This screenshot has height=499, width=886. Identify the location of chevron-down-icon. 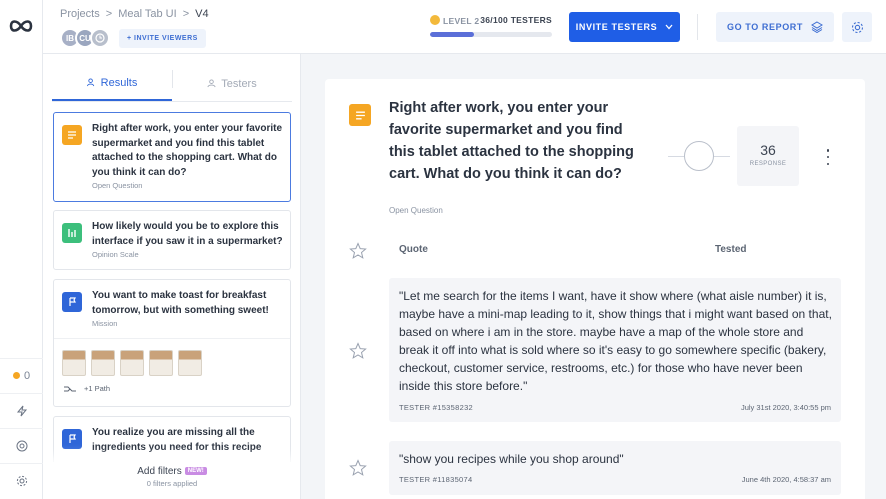
(669, 27).